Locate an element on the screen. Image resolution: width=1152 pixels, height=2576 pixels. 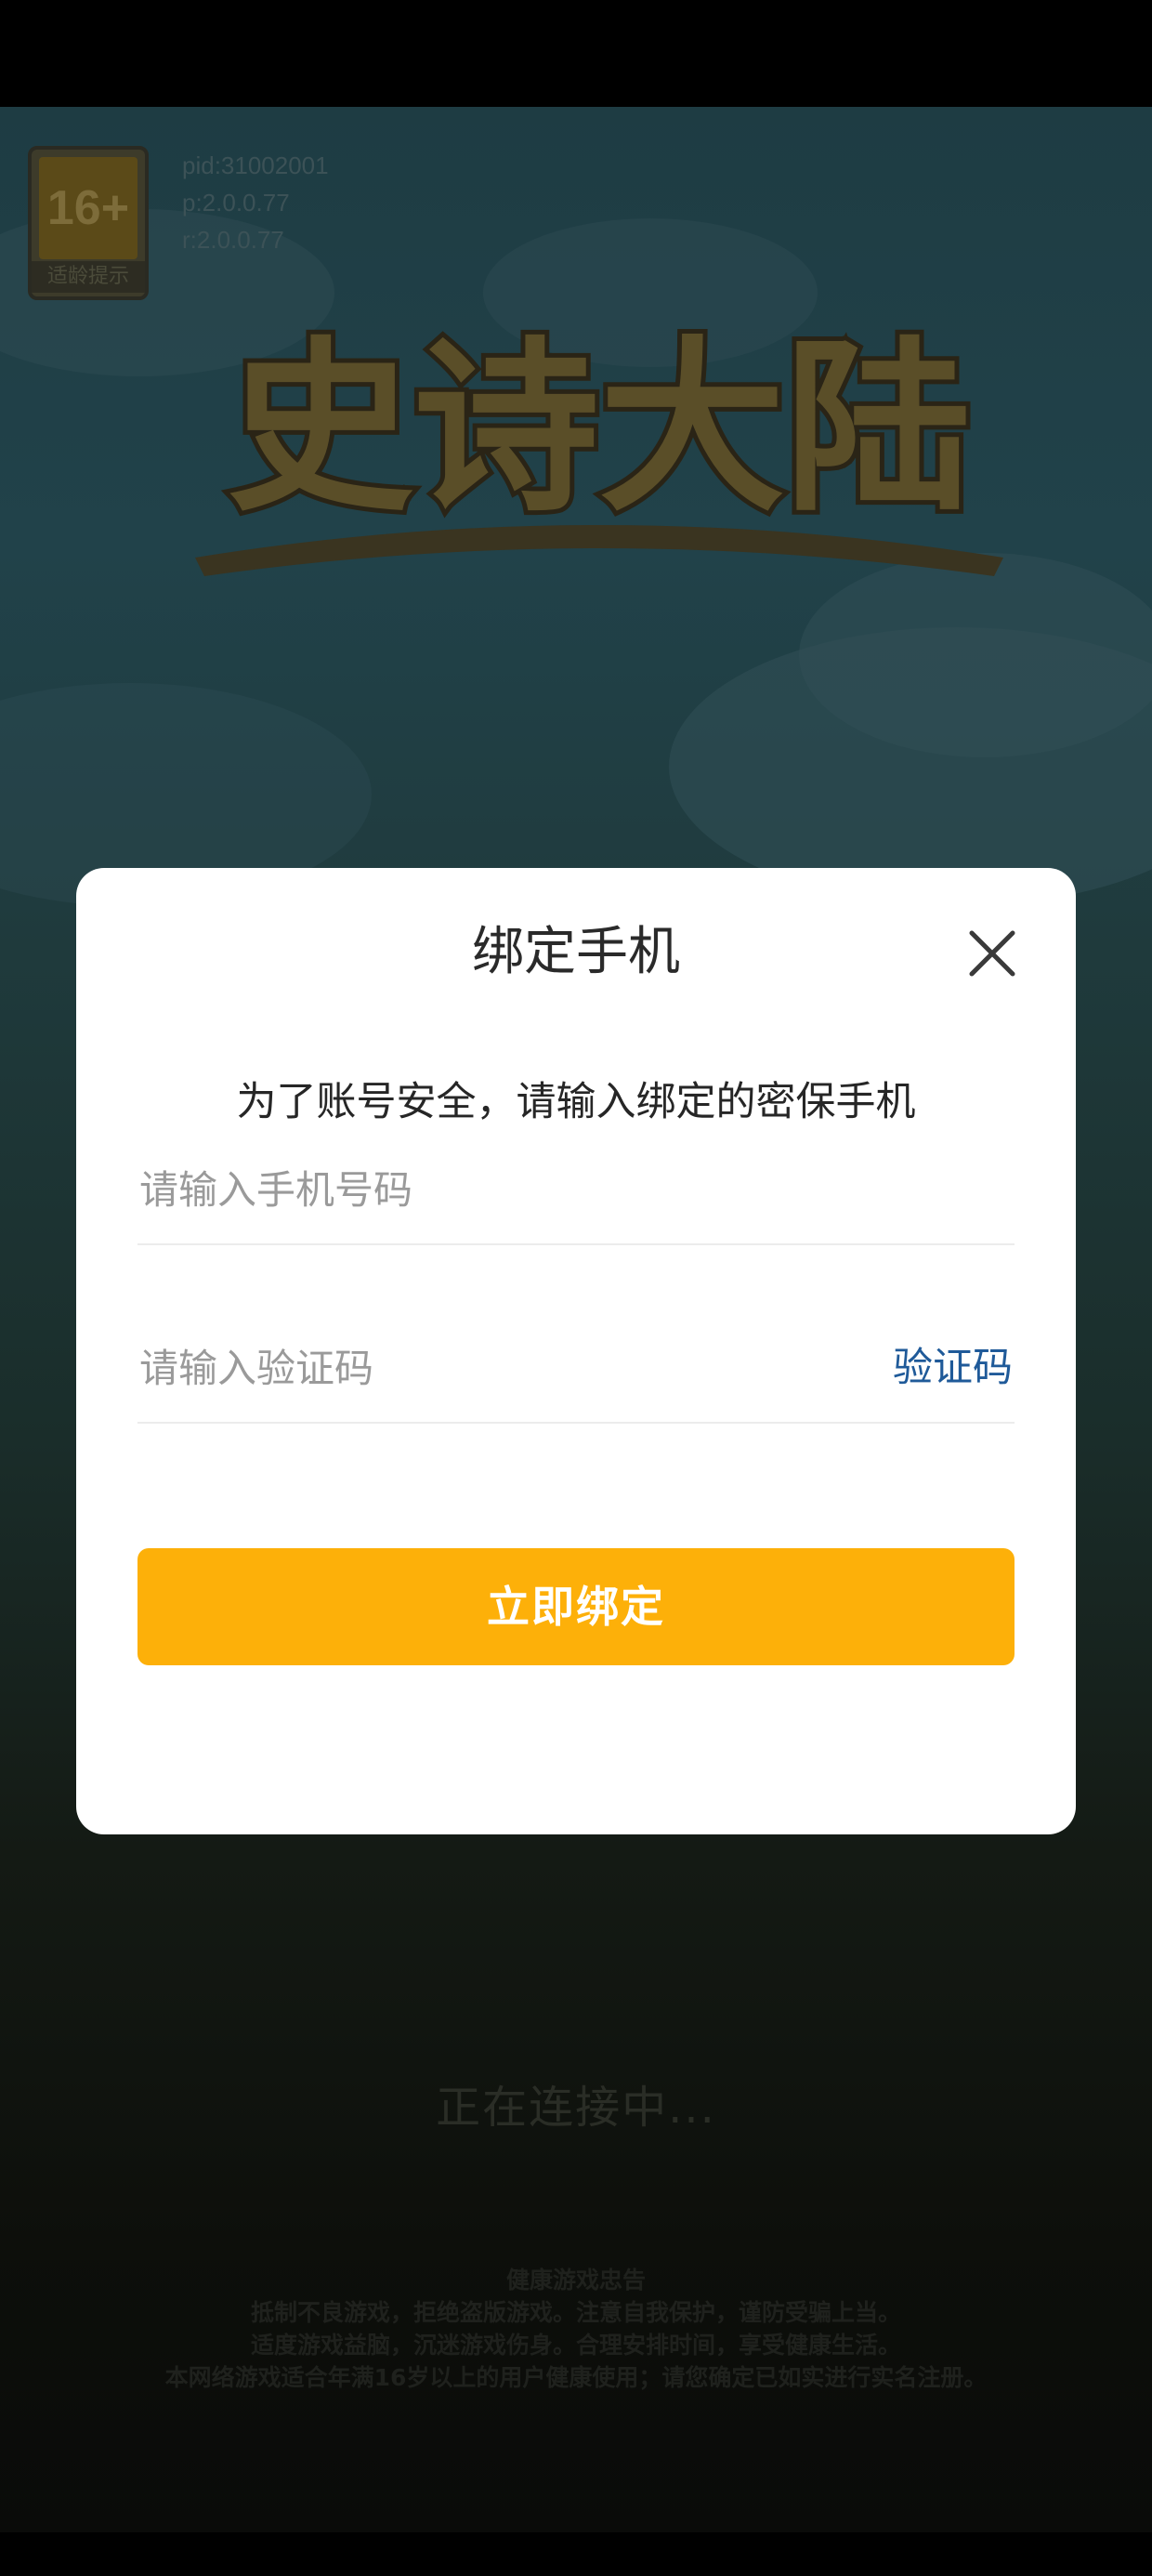
age-rating-label: 16+ is located at coordinates (88, 208).